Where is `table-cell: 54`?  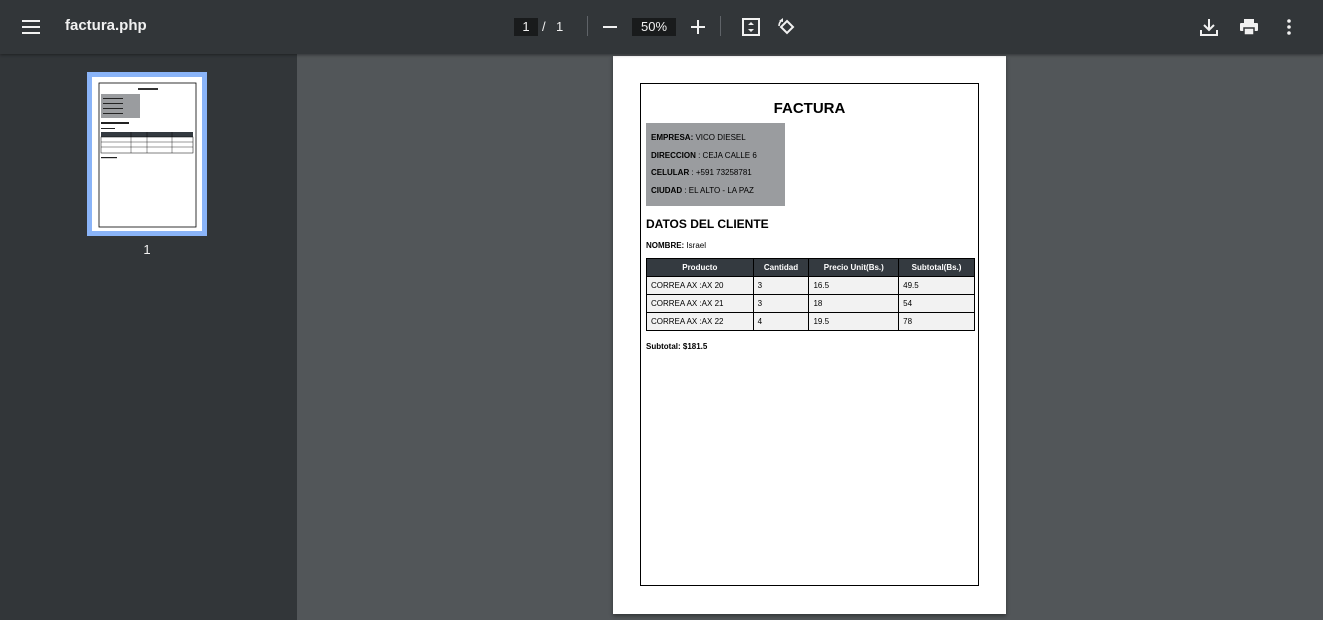
table-cell: 54 is located at coordinates (936, 303).